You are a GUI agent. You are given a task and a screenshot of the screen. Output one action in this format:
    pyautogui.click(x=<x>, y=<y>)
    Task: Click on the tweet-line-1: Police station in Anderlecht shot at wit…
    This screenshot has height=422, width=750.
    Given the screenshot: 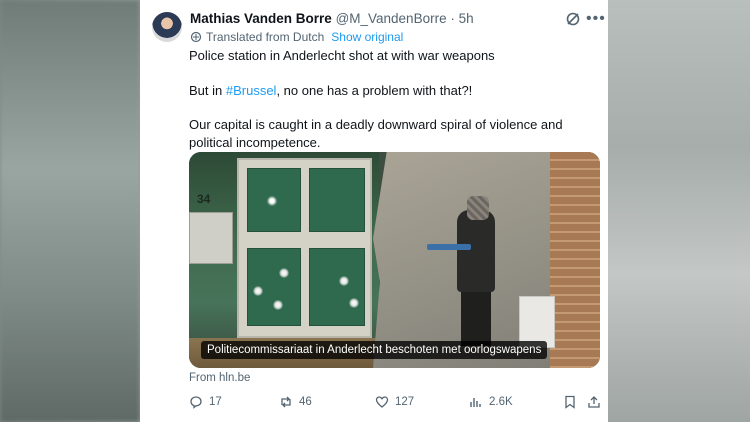 What is the action you would take?
    pyautogui.click(x=342, y=55)
    